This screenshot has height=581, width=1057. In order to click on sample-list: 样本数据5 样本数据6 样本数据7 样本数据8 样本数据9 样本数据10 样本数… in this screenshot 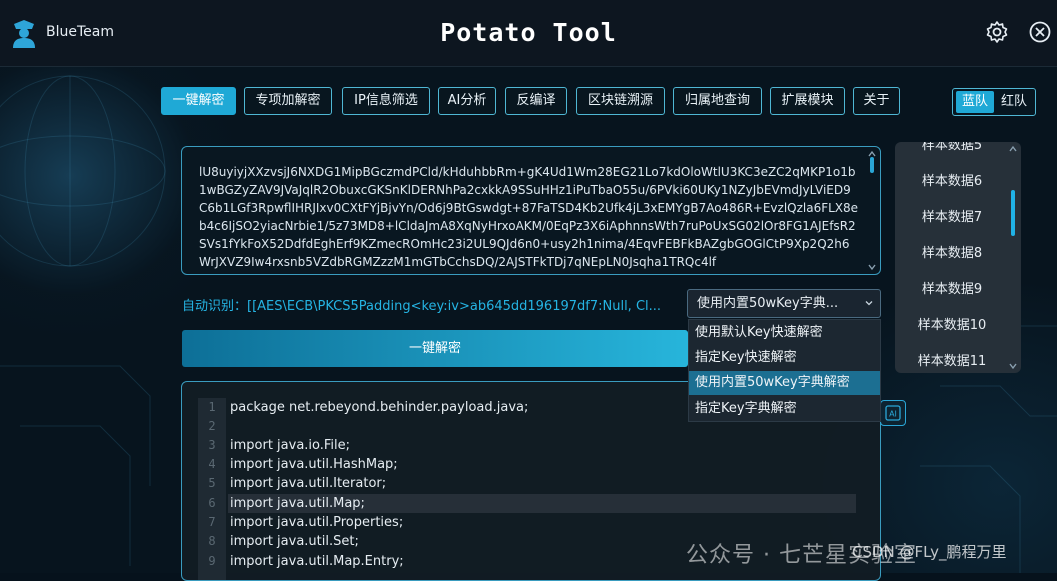, I will do `click(958, 257)`.